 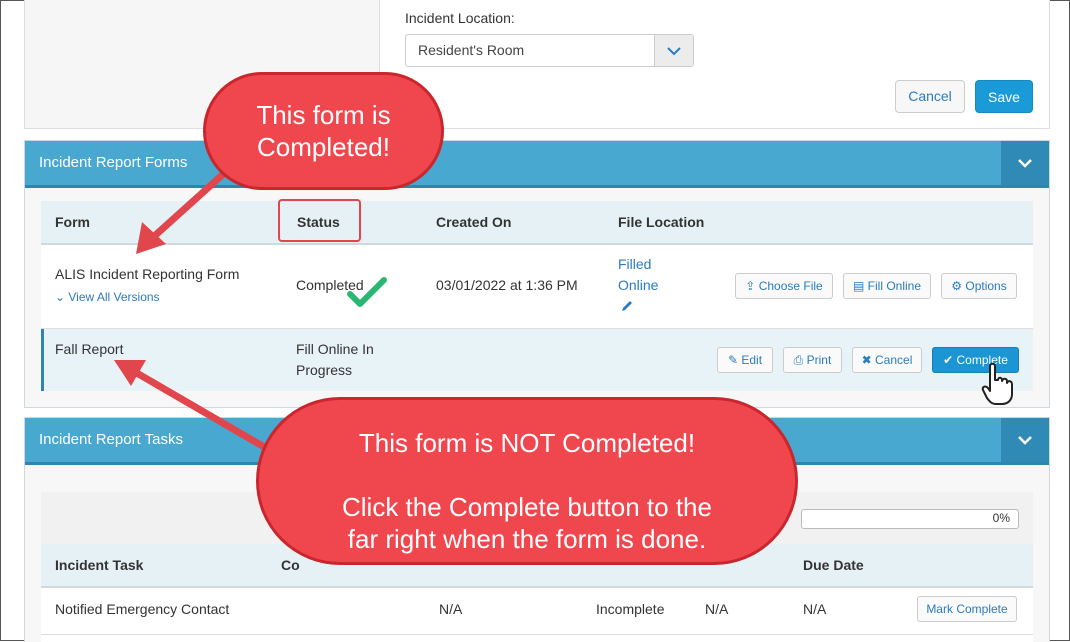 What do you see at coordinates (323, 147) in the screenshot?
I see `completed-callout-line2: Completed!` at bounding box center [323, 147].